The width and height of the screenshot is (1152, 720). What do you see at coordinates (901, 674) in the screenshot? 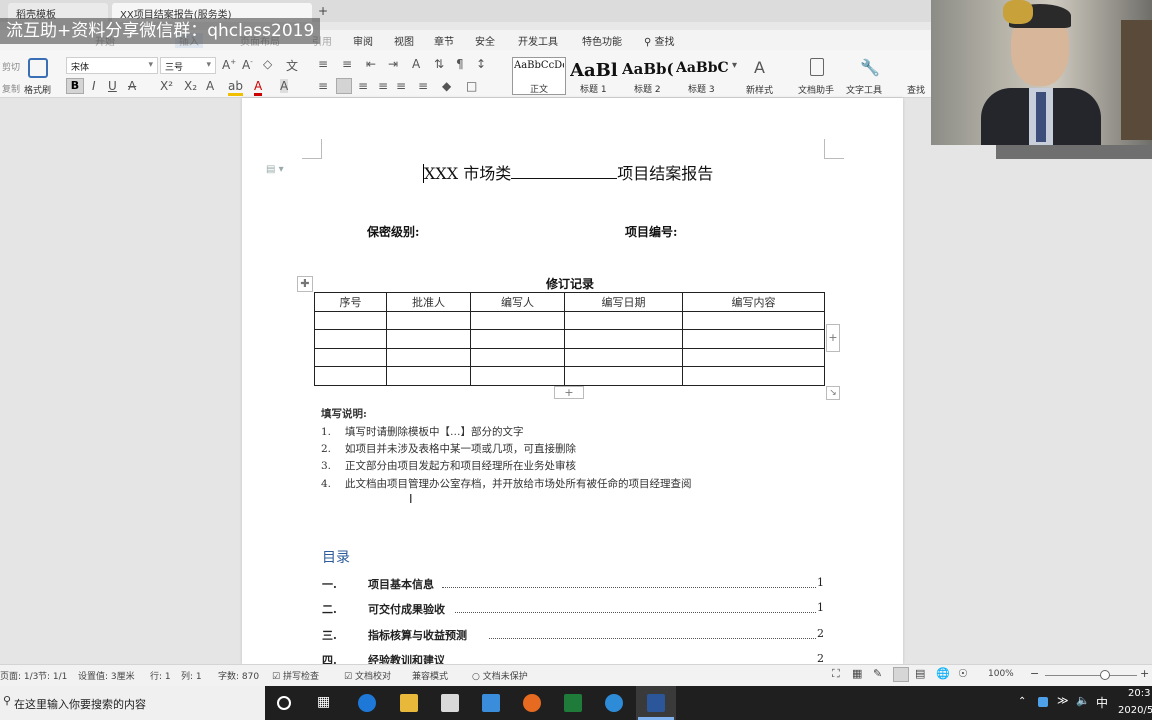
I see `page-view-icon` at bounding box center [901, 674].